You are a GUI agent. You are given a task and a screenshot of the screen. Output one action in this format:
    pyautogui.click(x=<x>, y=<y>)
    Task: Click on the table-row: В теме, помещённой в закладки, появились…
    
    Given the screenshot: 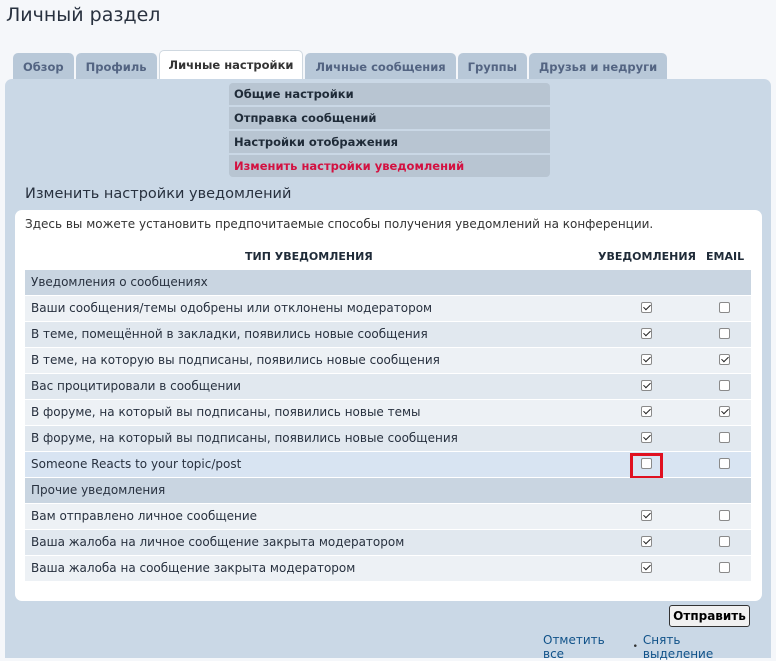 What is the action you would take?
    pyautogui.click(x=388, y=335)
    